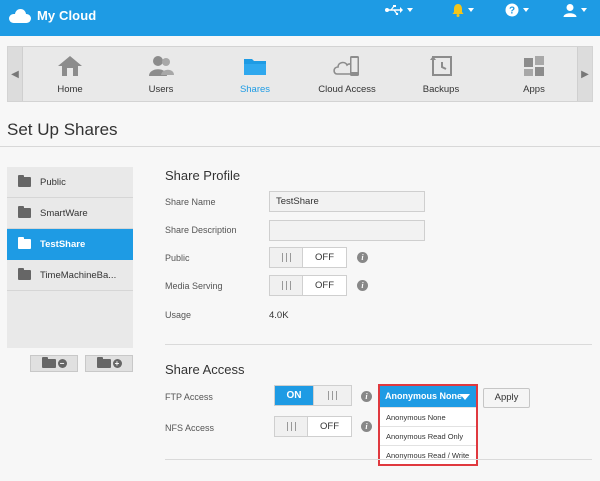 The image size is (600, 481). Describe the element at coordinates (394, 10) in the screenshot. I see `usb-icon` at that location.